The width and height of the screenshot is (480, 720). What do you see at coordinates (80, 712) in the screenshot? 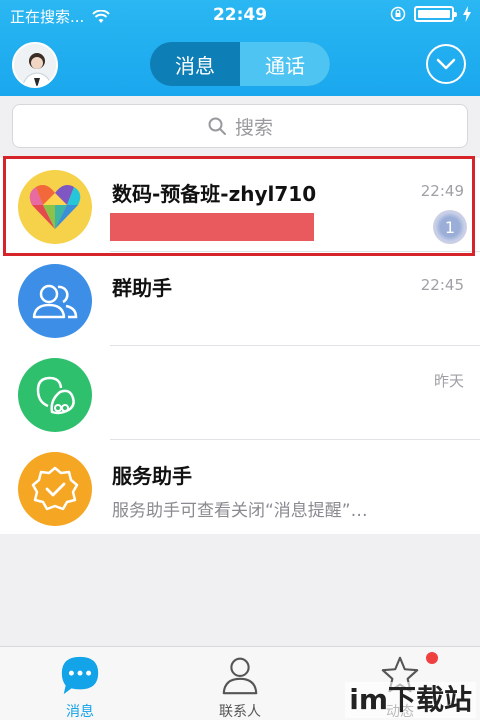
I see `tab-label: 消息` at bounding box center [80, 712].